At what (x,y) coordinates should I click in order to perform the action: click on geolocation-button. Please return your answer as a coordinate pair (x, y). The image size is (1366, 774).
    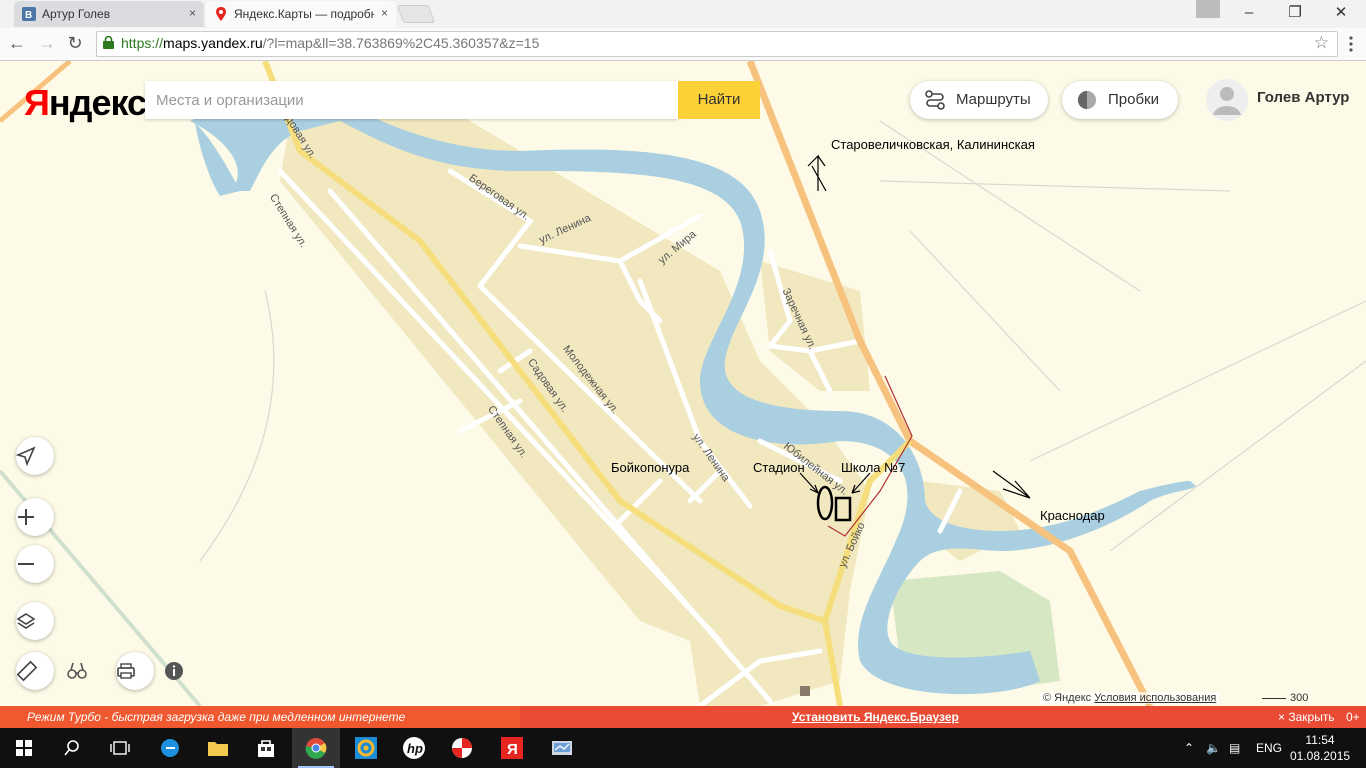
    Looking at the image, I should click on (35, 456).